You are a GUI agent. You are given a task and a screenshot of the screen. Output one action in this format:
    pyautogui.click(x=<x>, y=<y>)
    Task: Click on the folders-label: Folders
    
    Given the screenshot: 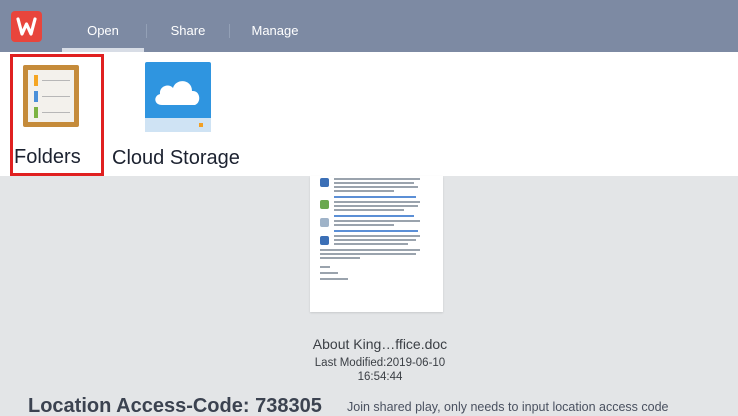 What is the action you would take?
    pyautogui.click(x=47, y=157)
    